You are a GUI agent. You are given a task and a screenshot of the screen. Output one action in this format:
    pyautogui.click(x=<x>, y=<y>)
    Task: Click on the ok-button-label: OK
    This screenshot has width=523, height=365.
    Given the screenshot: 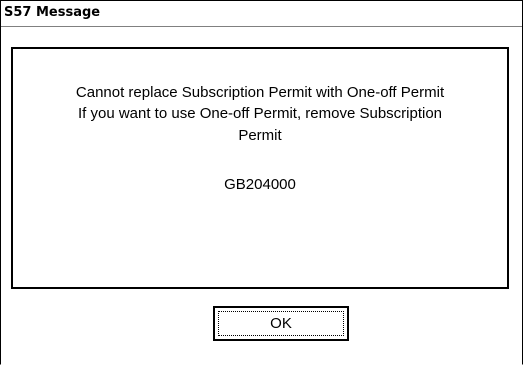 What is the action you would take?
    pyautogui.click(x=281, y=323)
    